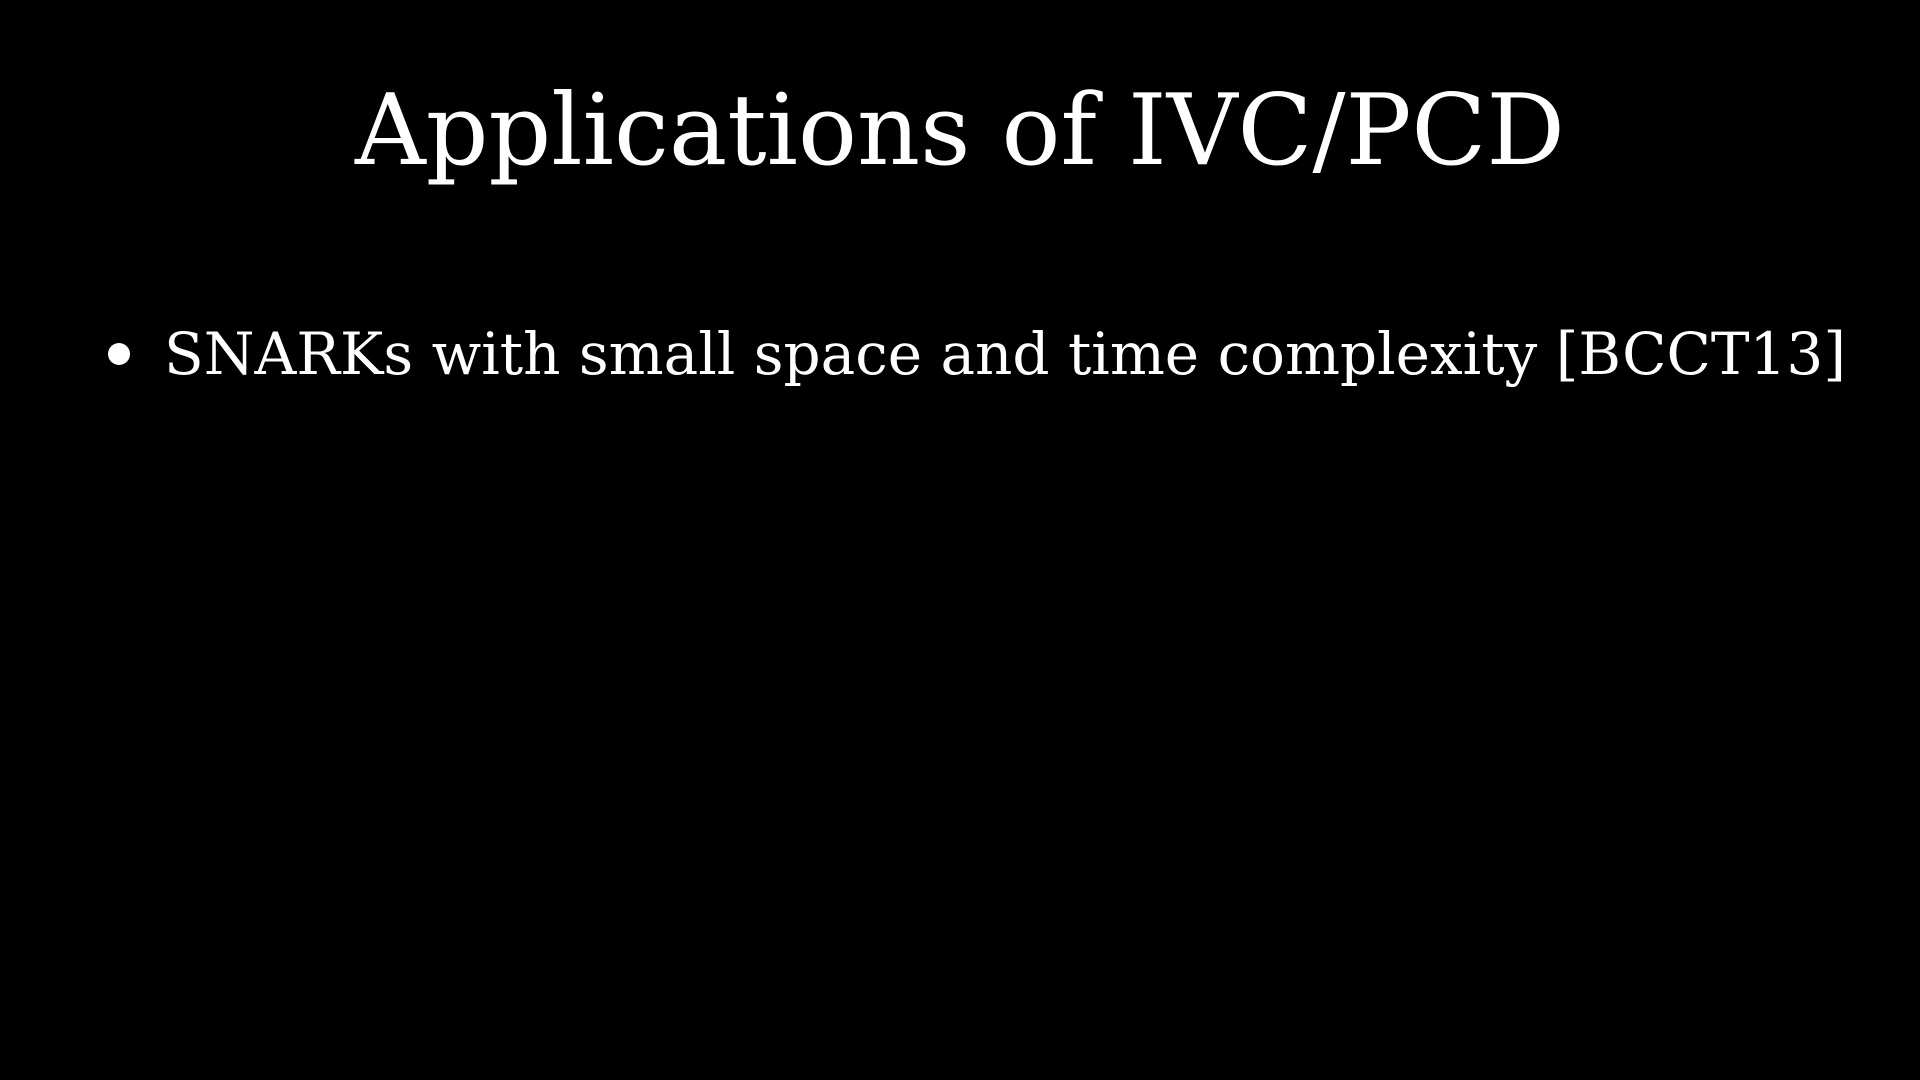 The width and height of the screenshot is (1920, 1080). What do you see at coordinates (119, 354) in the screenshot?
I see `bullet-dot-icon` at bounding box center [119, 354].